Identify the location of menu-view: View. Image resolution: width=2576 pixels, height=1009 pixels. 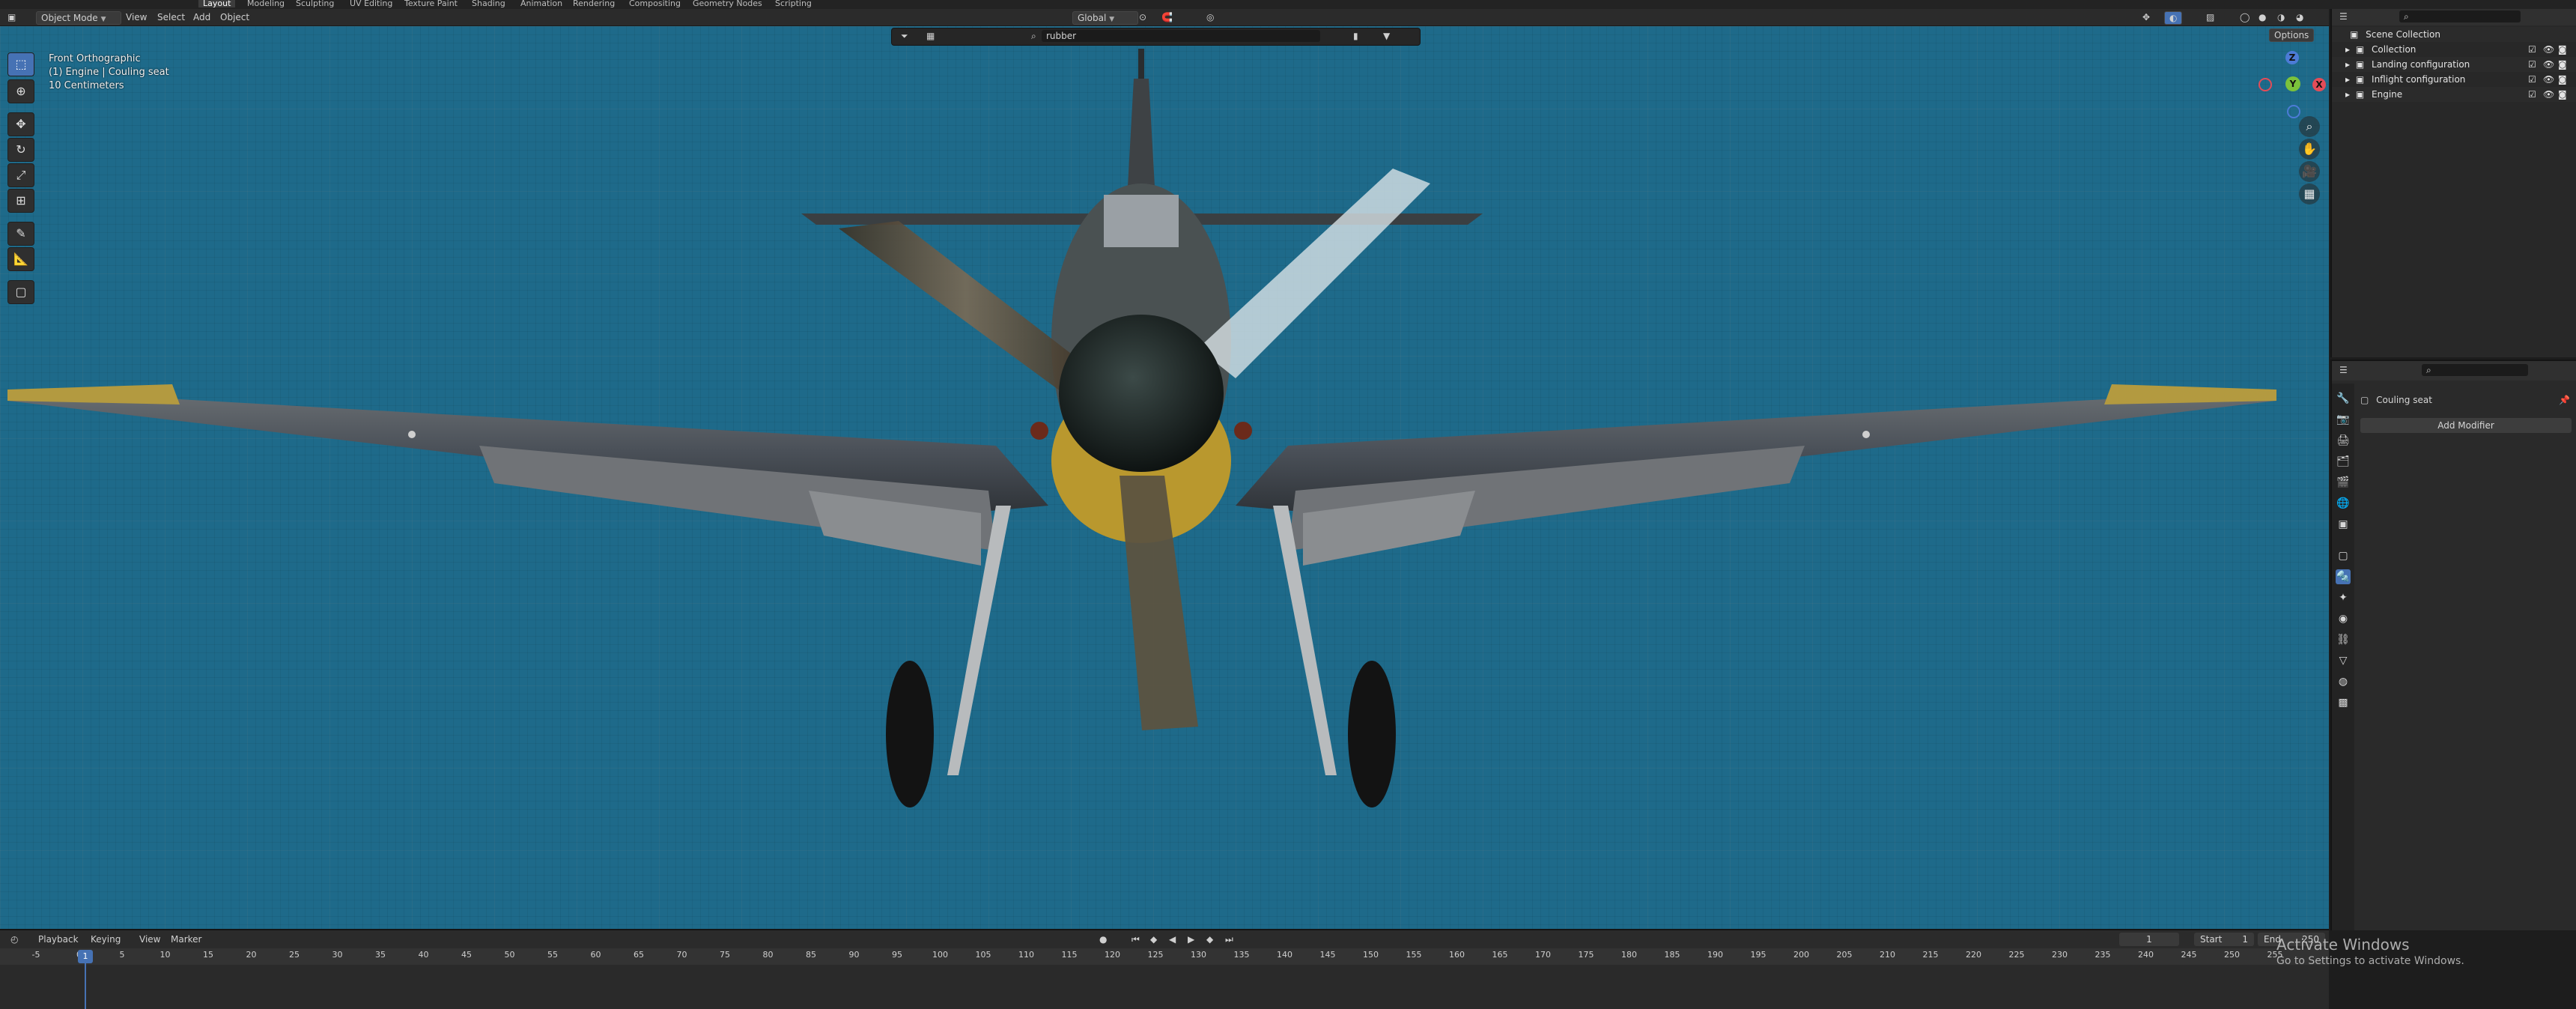
(136, 17).